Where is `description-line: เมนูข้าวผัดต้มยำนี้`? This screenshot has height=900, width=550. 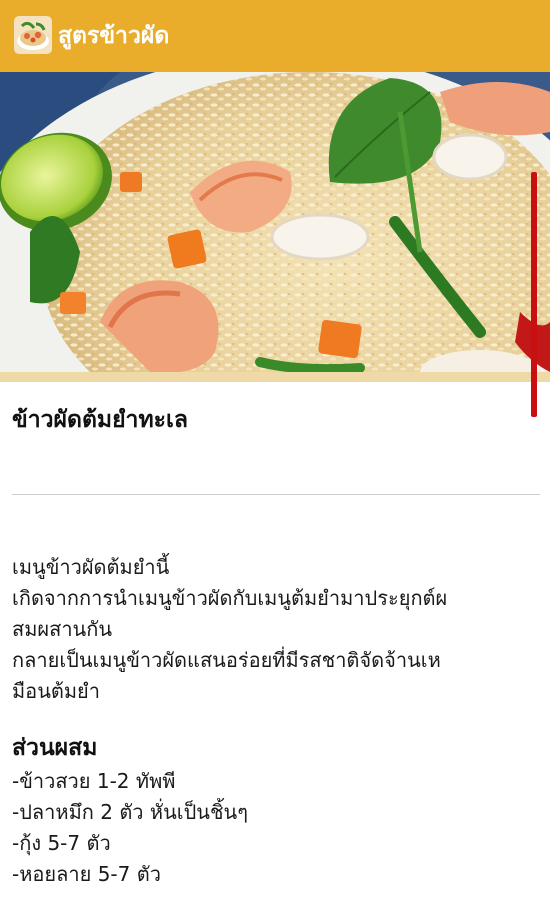
description-line: เมนูข้าวผัดต้มยำนี้ is located at coordinates (91, 567).